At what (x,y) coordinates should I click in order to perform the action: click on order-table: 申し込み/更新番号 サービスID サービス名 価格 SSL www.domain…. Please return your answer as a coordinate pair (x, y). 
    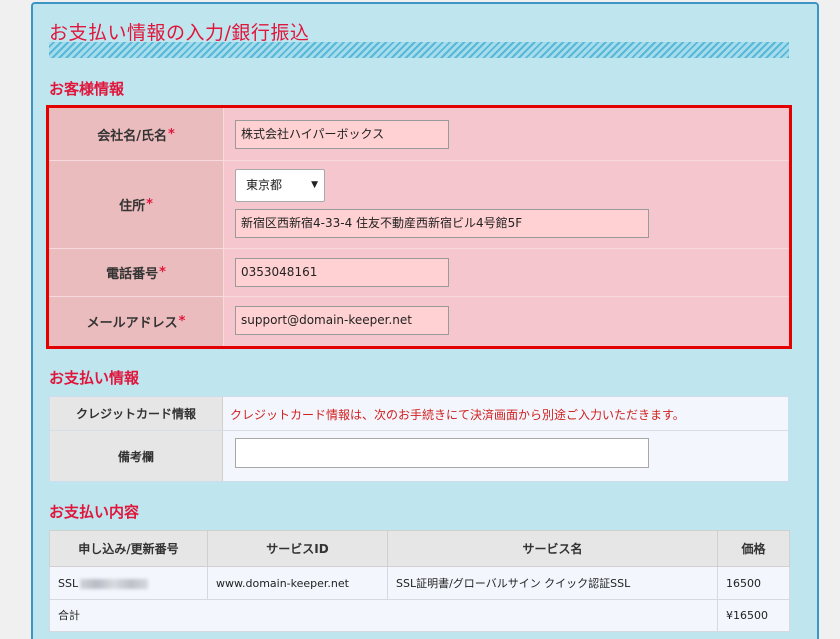
    Looking at the image, I should click on (419, 581).